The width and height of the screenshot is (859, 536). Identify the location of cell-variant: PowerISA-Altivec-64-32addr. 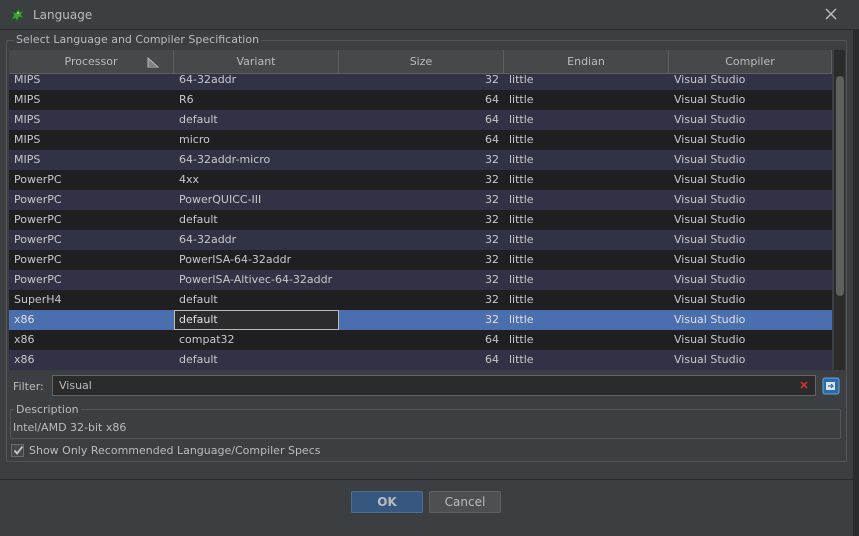
(256, 279).